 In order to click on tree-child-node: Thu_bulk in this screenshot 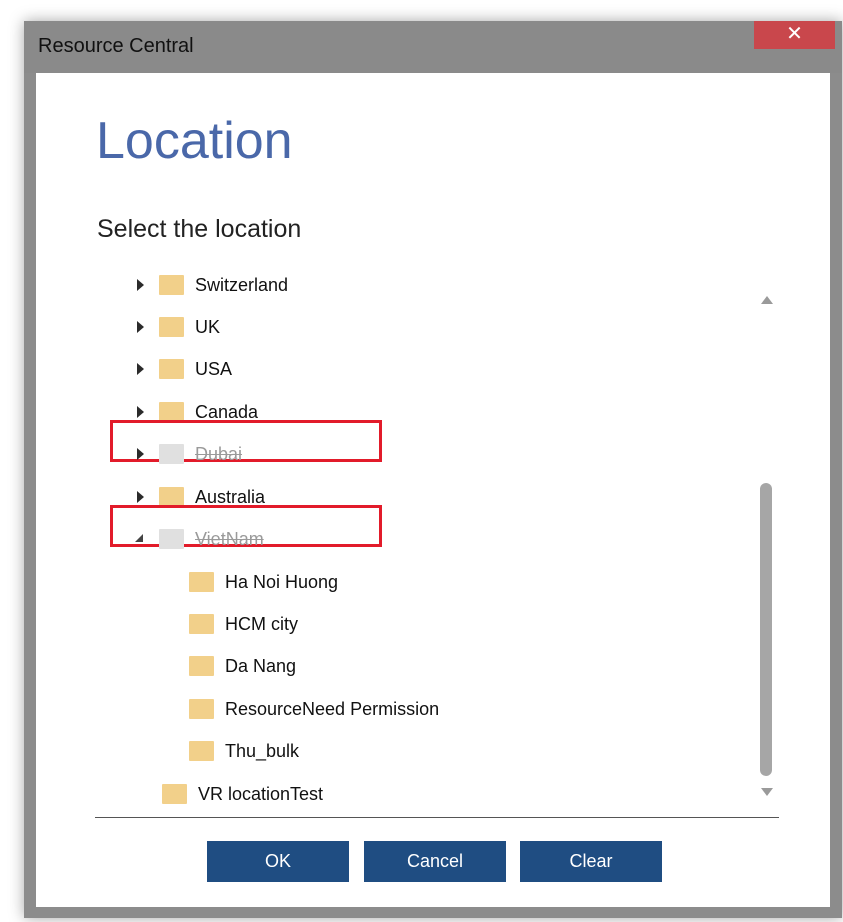, I will do `click(244, 751)`.